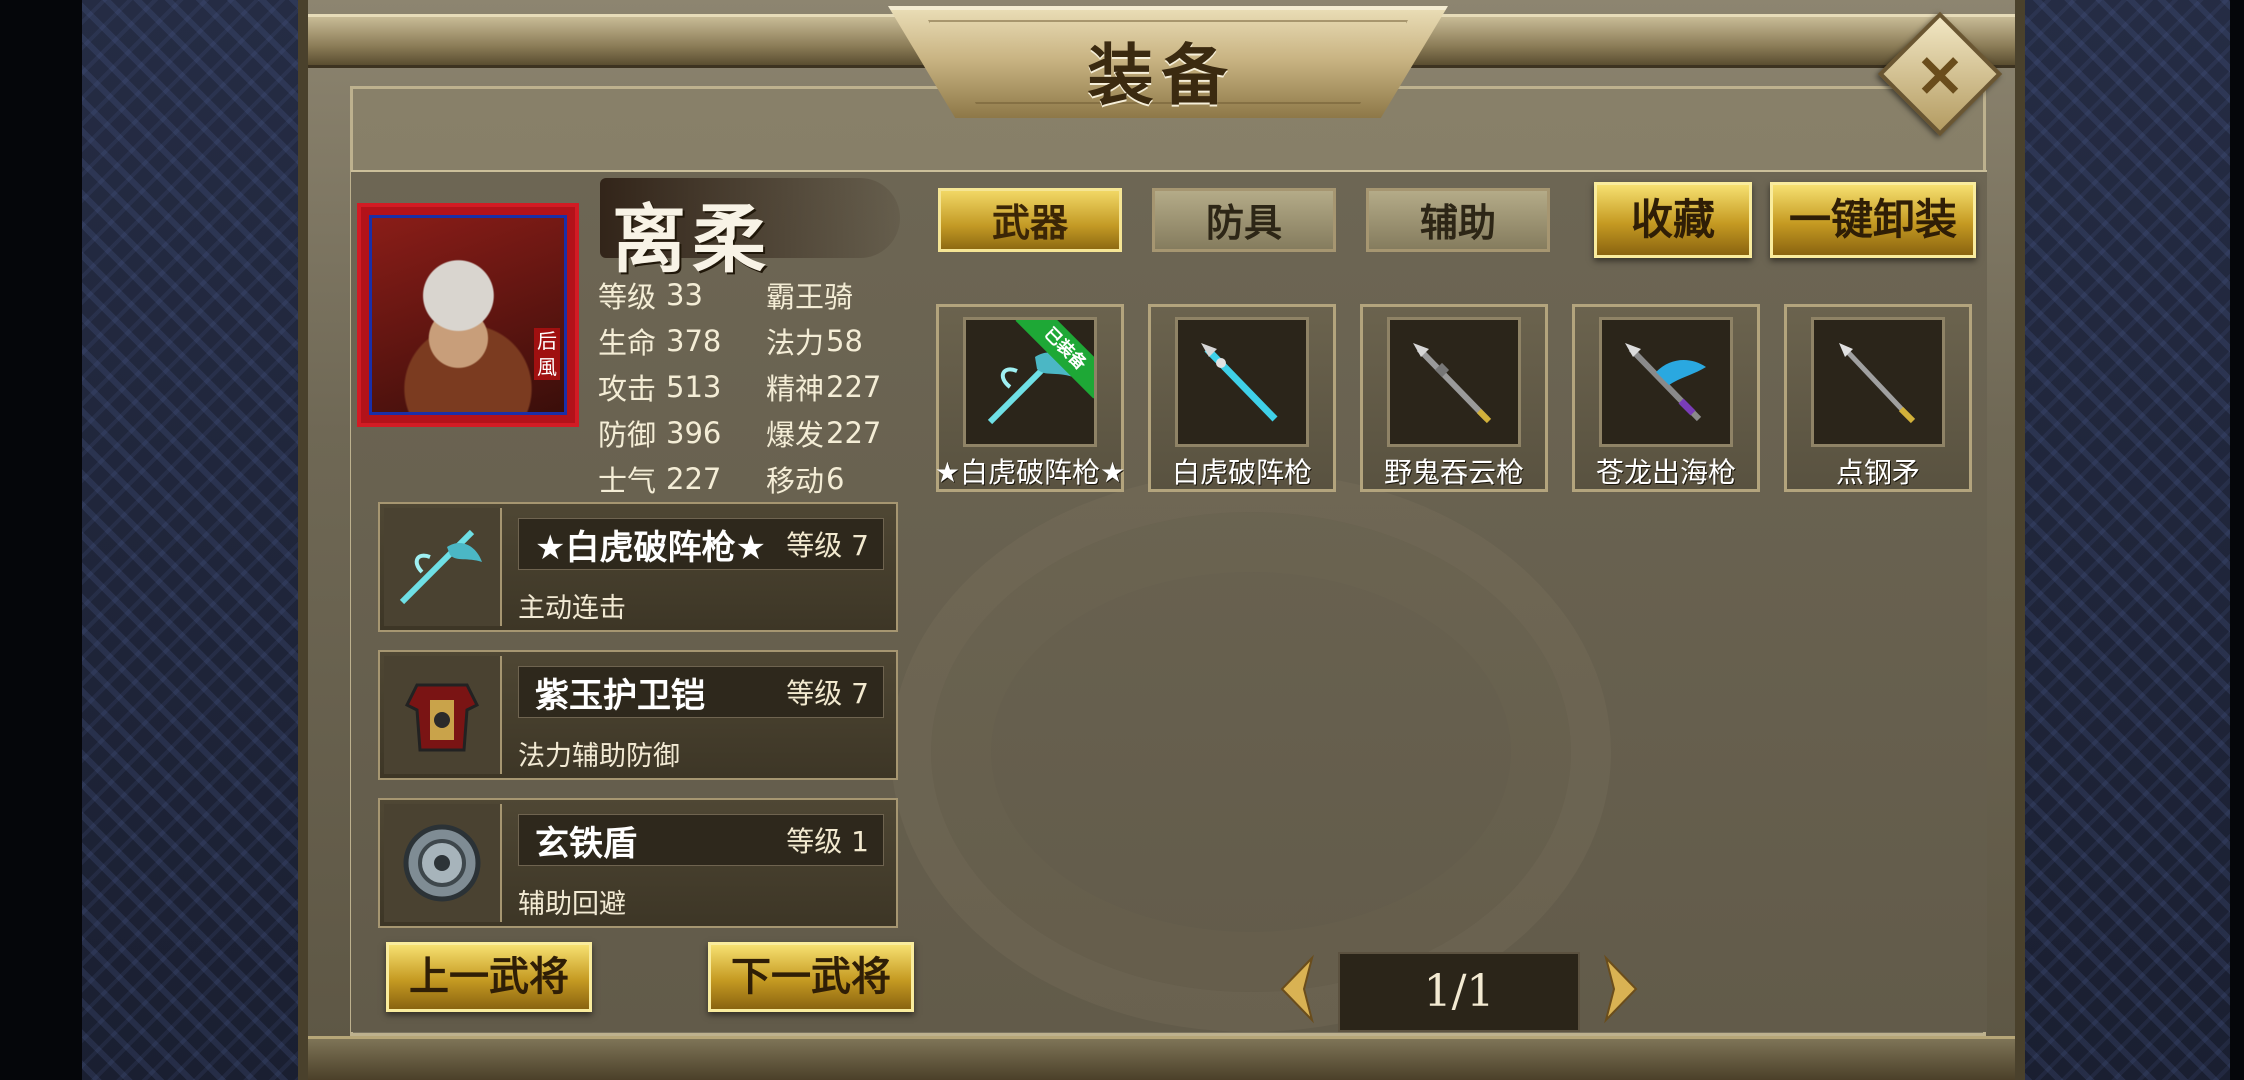 The image size is (2244, 1080). I want to click on prev-page-button, so click(1296, 989).